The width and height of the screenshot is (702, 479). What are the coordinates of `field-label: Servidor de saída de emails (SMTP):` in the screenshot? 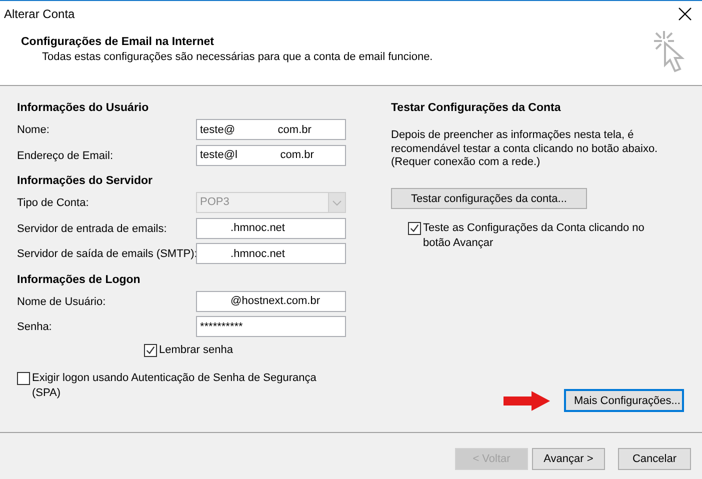 It's located at (106, 254).